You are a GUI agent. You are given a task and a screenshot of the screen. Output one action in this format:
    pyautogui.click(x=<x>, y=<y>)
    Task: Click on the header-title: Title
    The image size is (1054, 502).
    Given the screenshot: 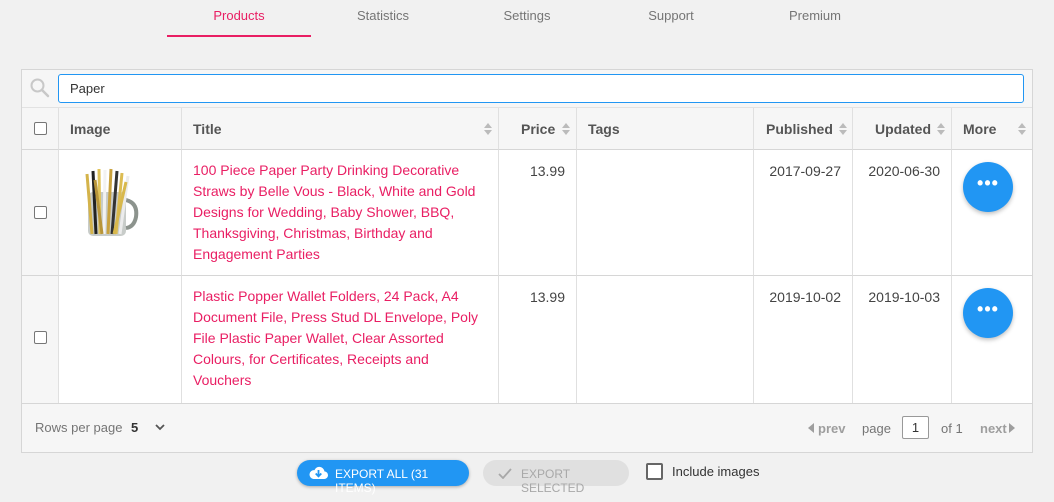 What is the action you would take?
    pyautogui.click(x=340, y=129)
    